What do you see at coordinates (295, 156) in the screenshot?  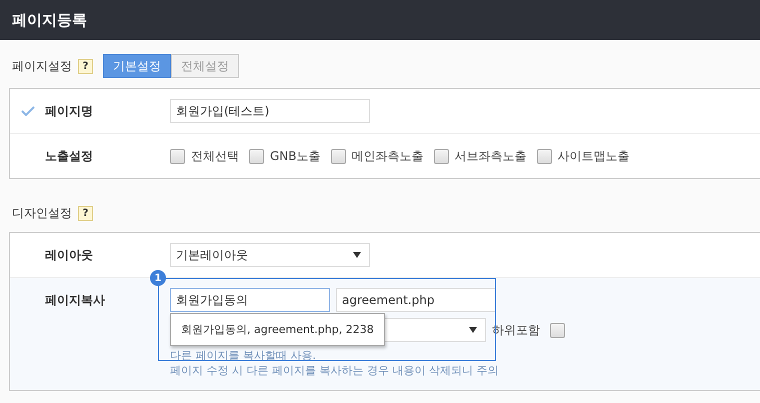 I see `checkbox-label: GNB노출` at bounding box center [295, 156].